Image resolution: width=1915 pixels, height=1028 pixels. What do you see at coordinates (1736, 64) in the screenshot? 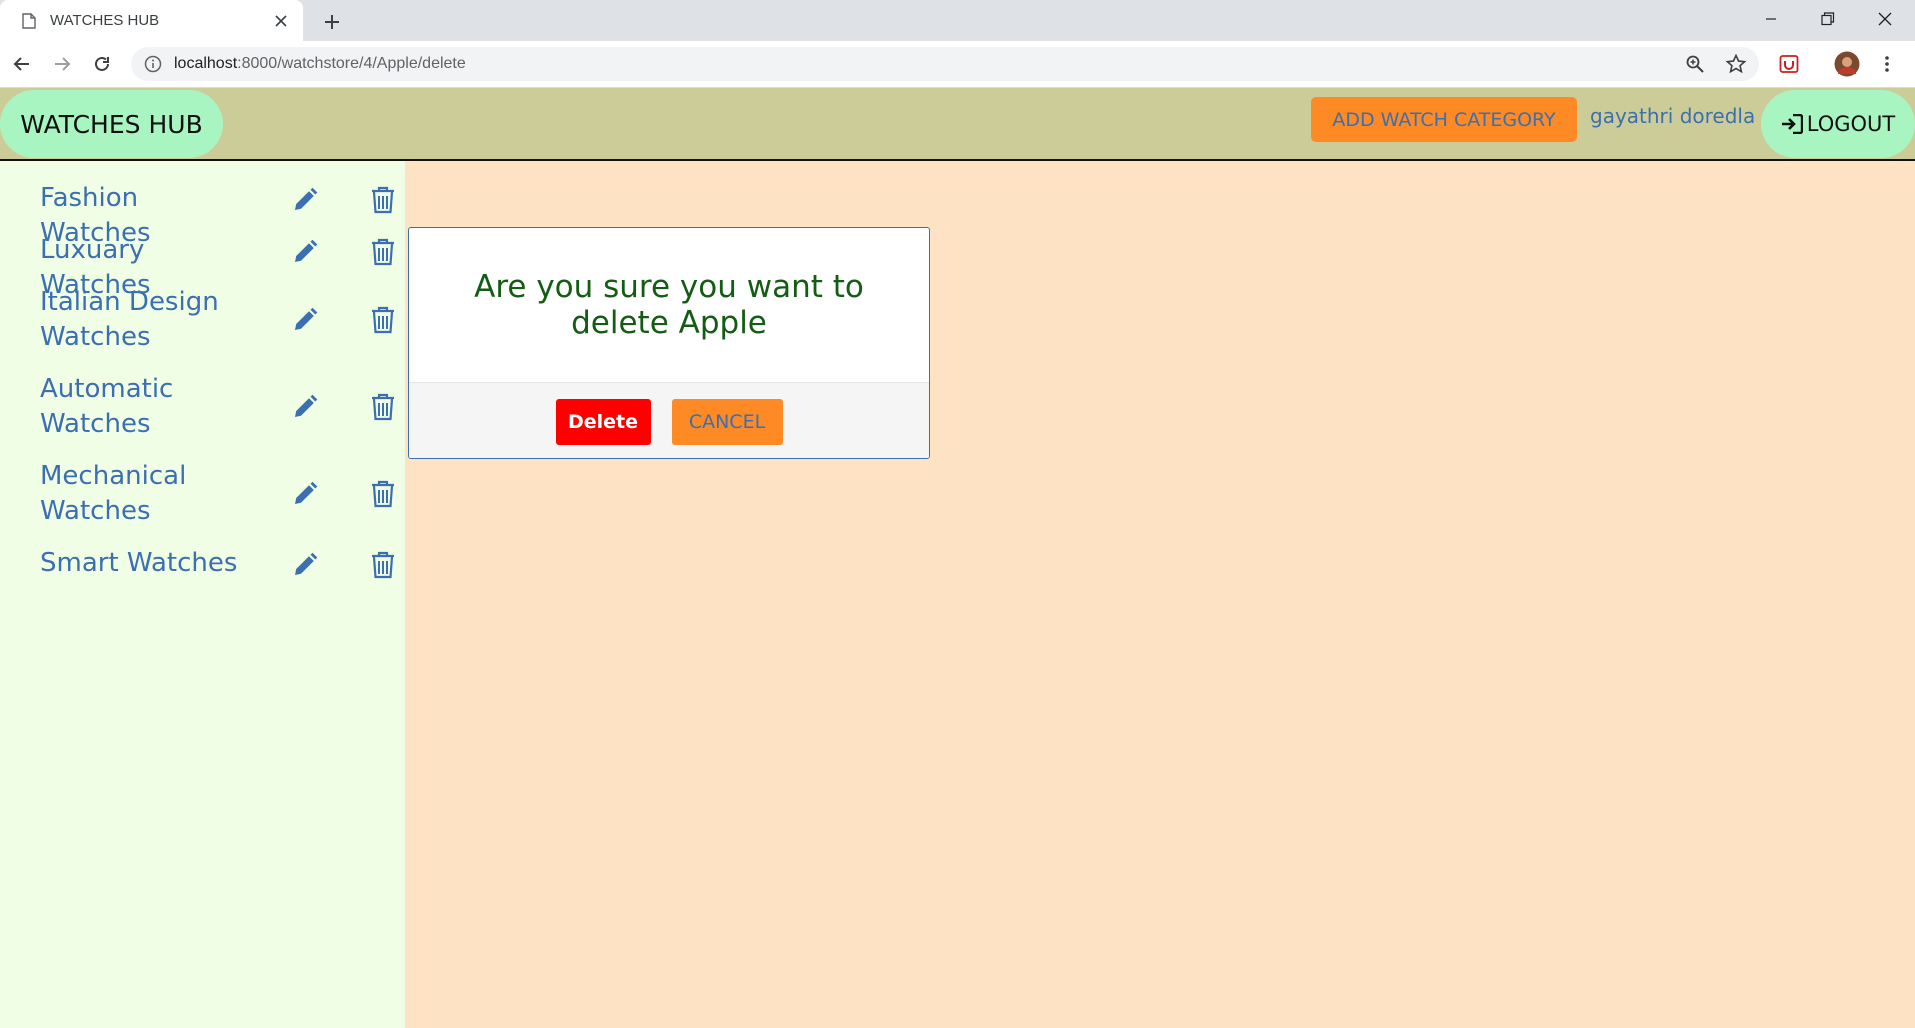
I see `bookmark-star-icon` at bounding box center [1736, 64].